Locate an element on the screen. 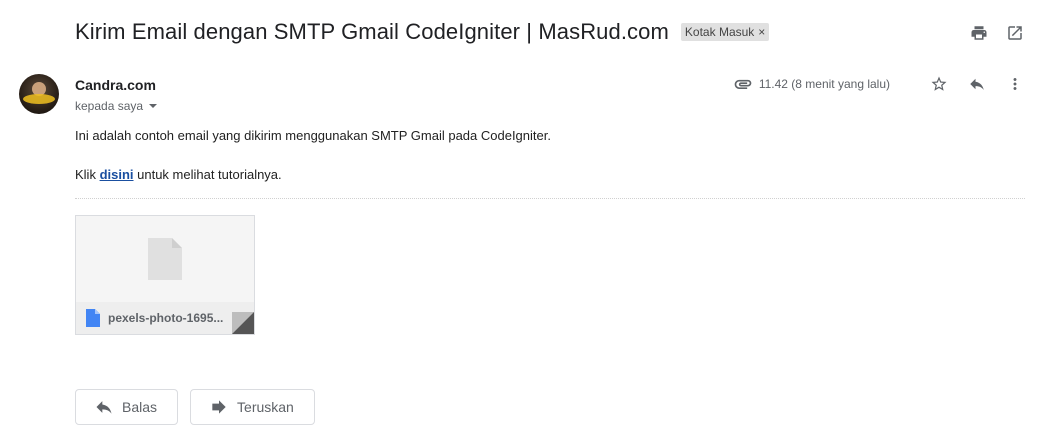 The image size is (1048, 445). avatar-accent is located at coordinates (39, 99).